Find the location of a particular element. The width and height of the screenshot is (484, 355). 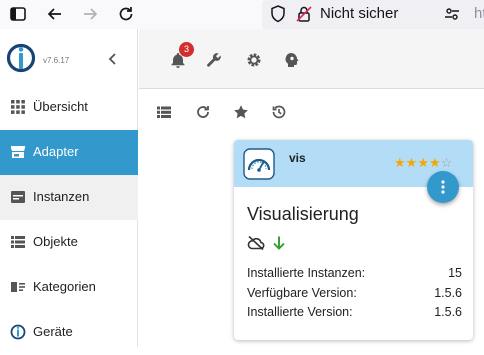

sidebar-item-instanzen: Instanzen is located at coordinates (69, 197).